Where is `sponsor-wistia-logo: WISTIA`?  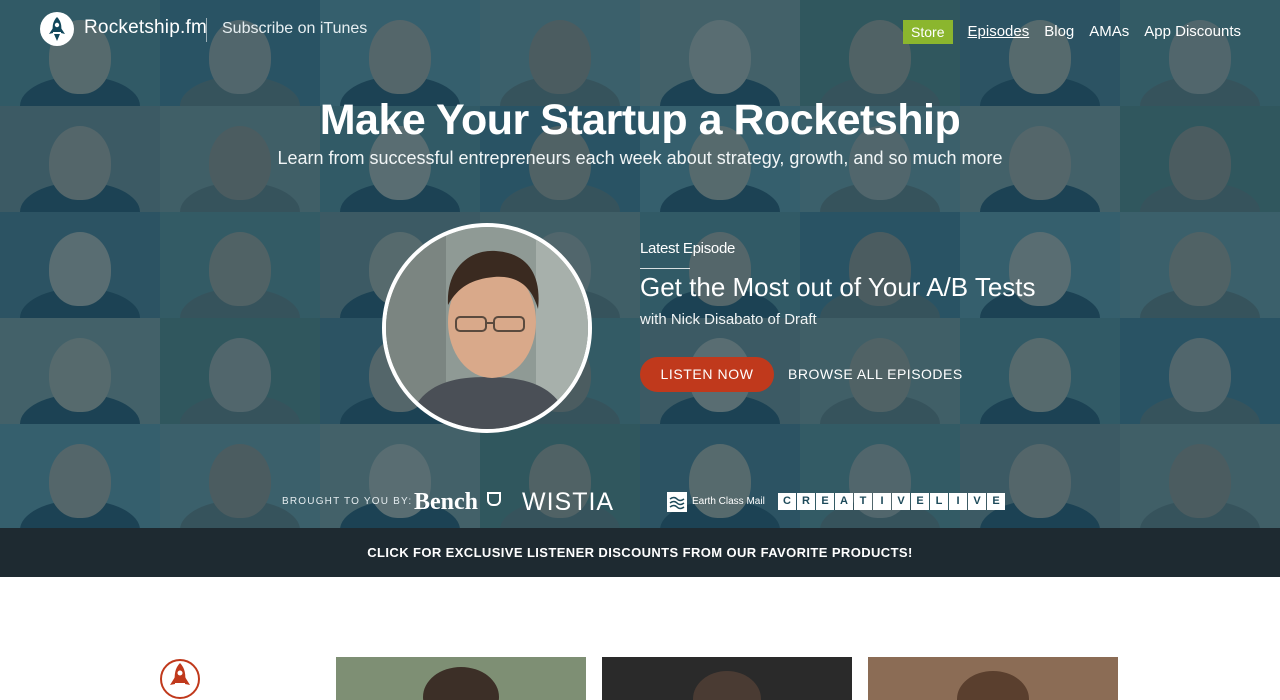 sponsor-wistia-logo: WISTIA is located at coordinates (568, 502).